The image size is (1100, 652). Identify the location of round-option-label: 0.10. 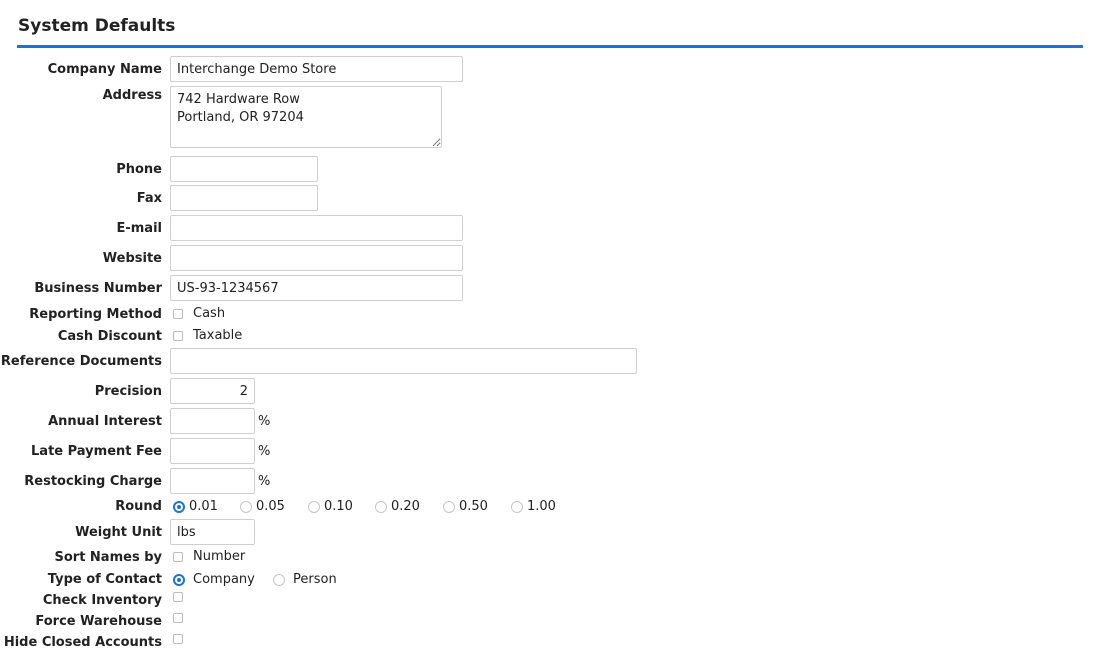
(338, 506).